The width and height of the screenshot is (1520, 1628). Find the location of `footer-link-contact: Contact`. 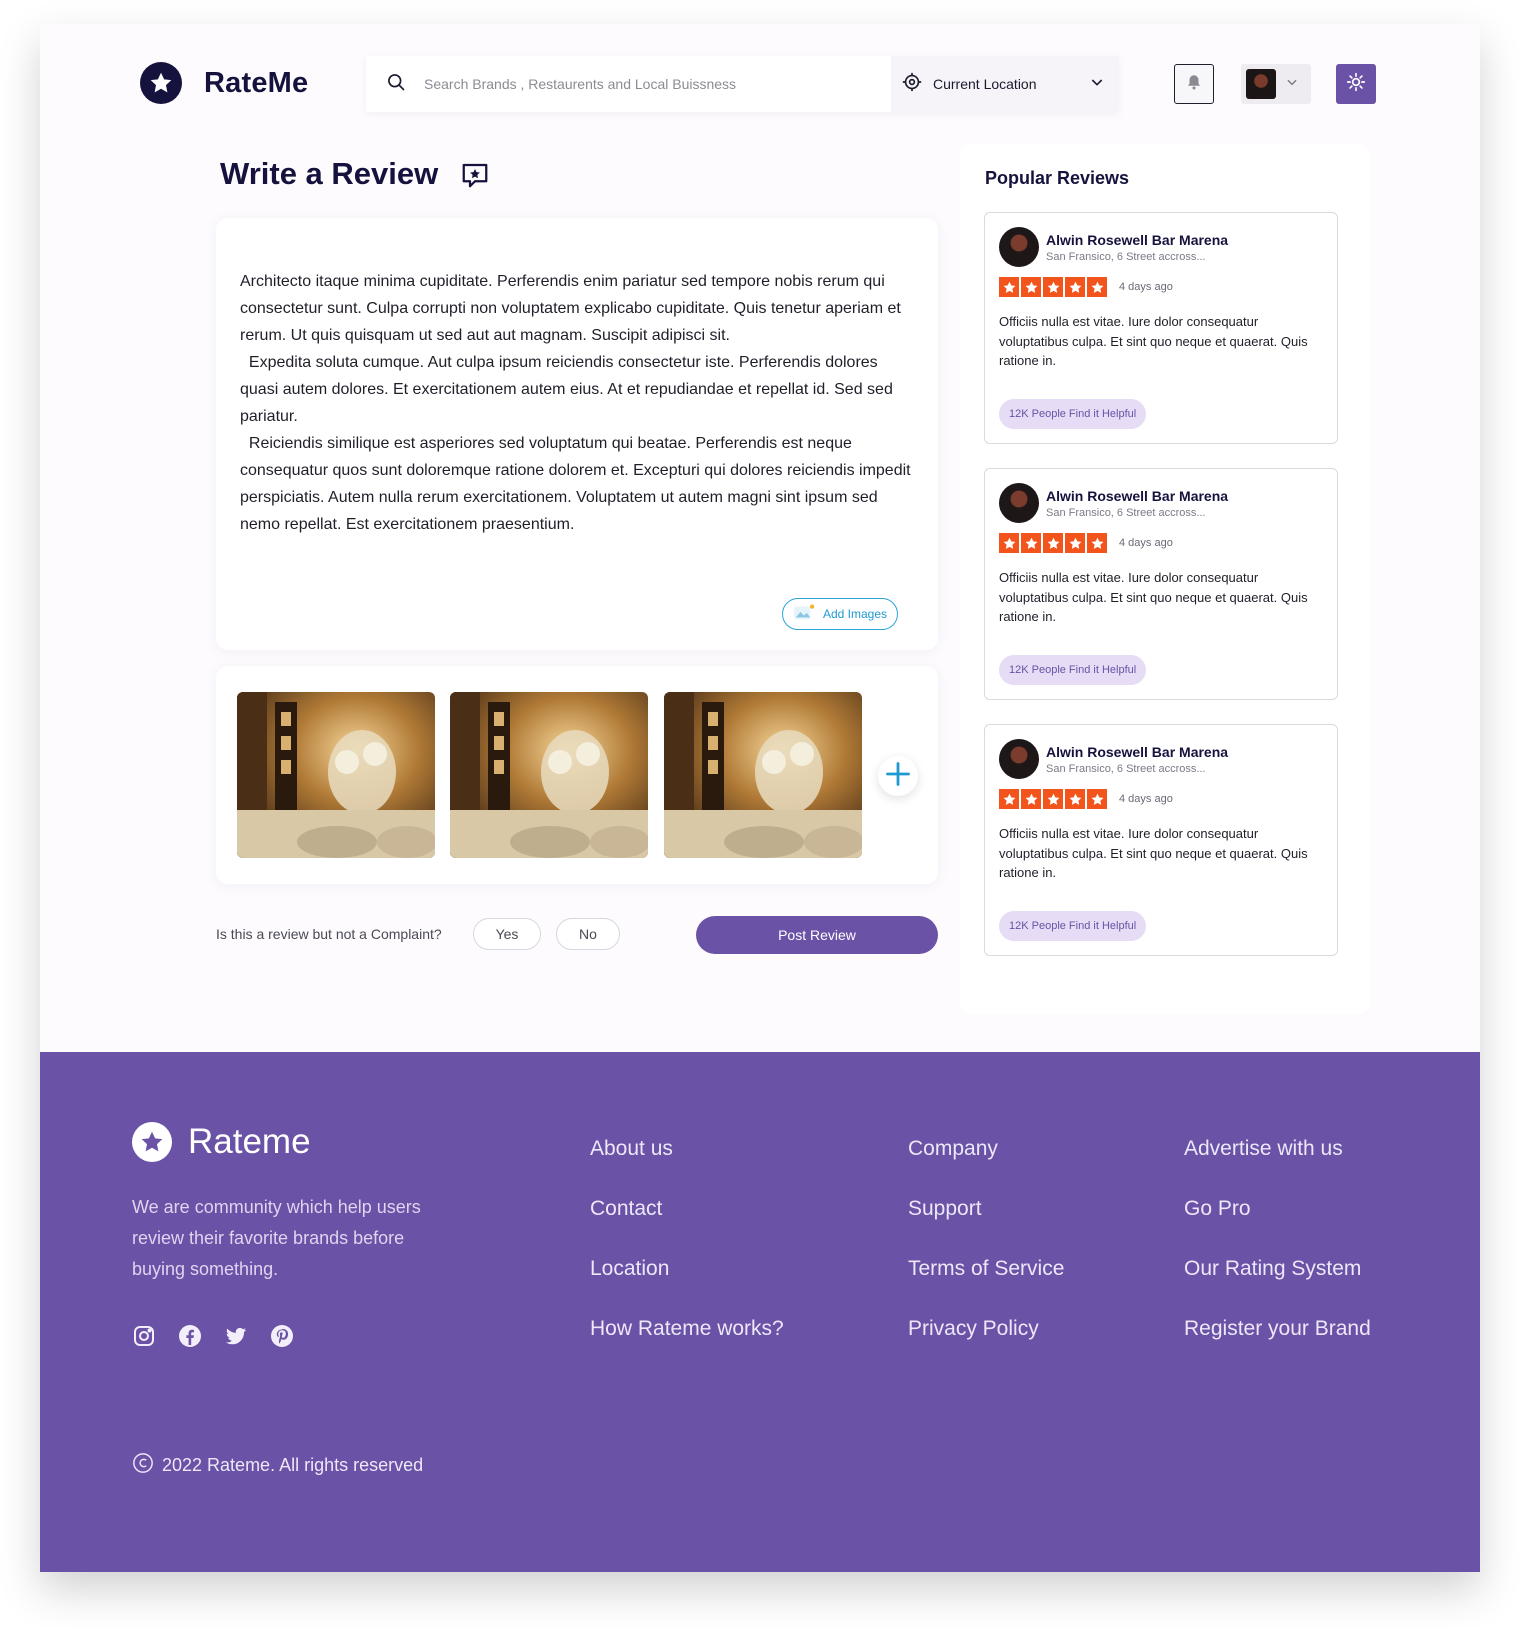

footer-link-contact: Contact is located at coordinates (687, 1226).